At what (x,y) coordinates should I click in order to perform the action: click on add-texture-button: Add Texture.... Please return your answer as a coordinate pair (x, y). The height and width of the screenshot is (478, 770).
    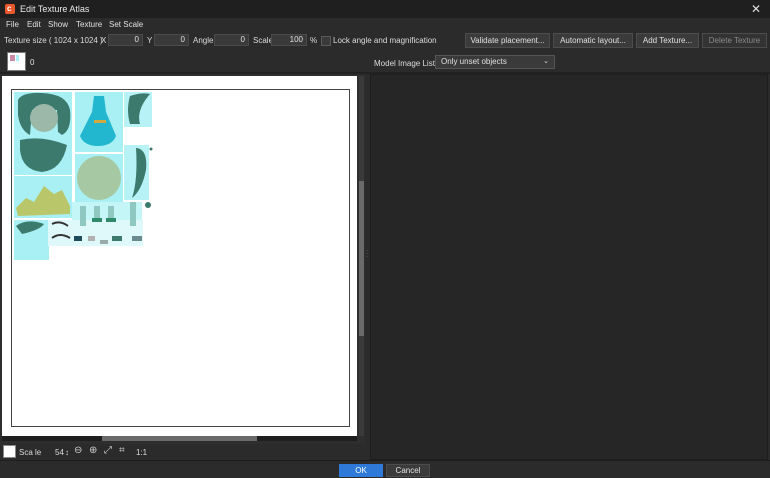
    Looking at the image, I should click on (667, 40).